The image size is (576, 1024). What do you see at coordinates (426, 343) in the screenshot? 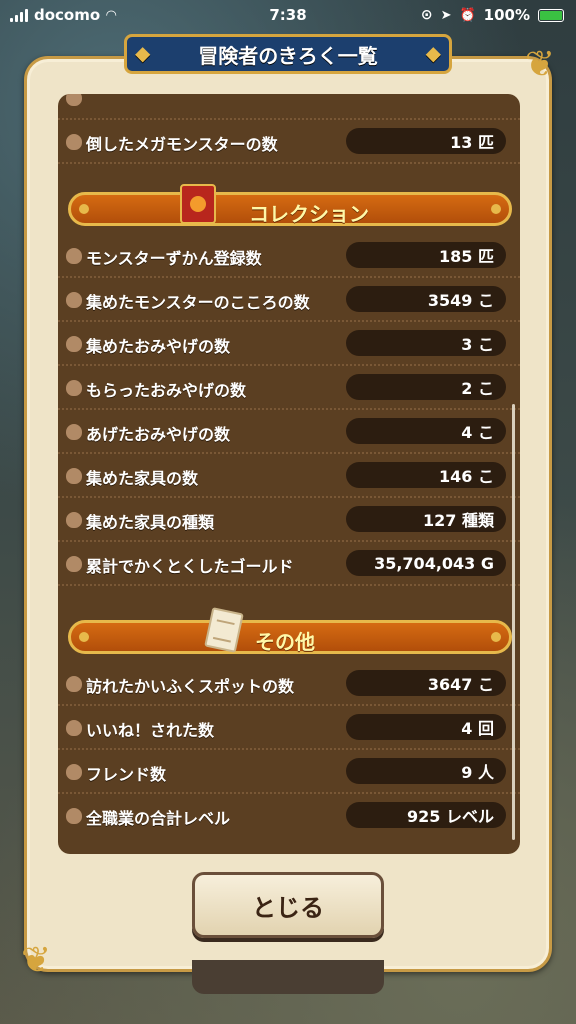
I see `item-value: 3 こ` at bounding box center [426, 343].